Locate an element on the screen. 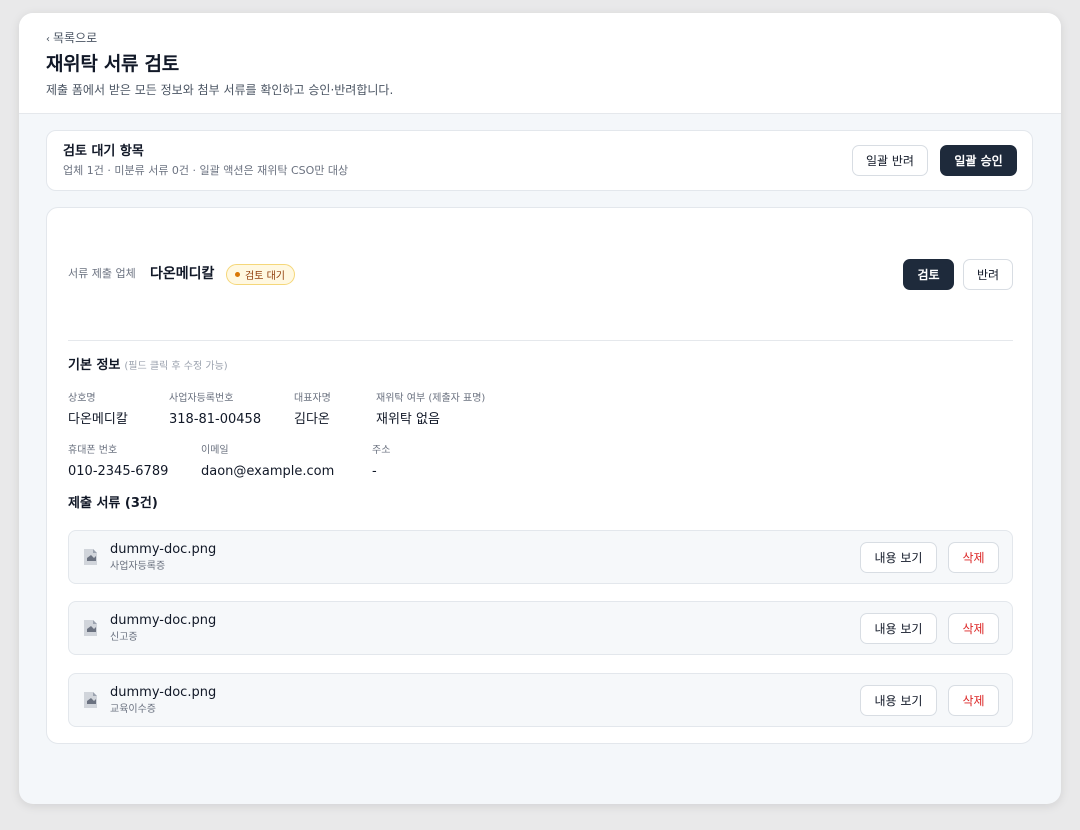  documents-title: 제출 서류 (3건) is located at coordinates (113, 503).